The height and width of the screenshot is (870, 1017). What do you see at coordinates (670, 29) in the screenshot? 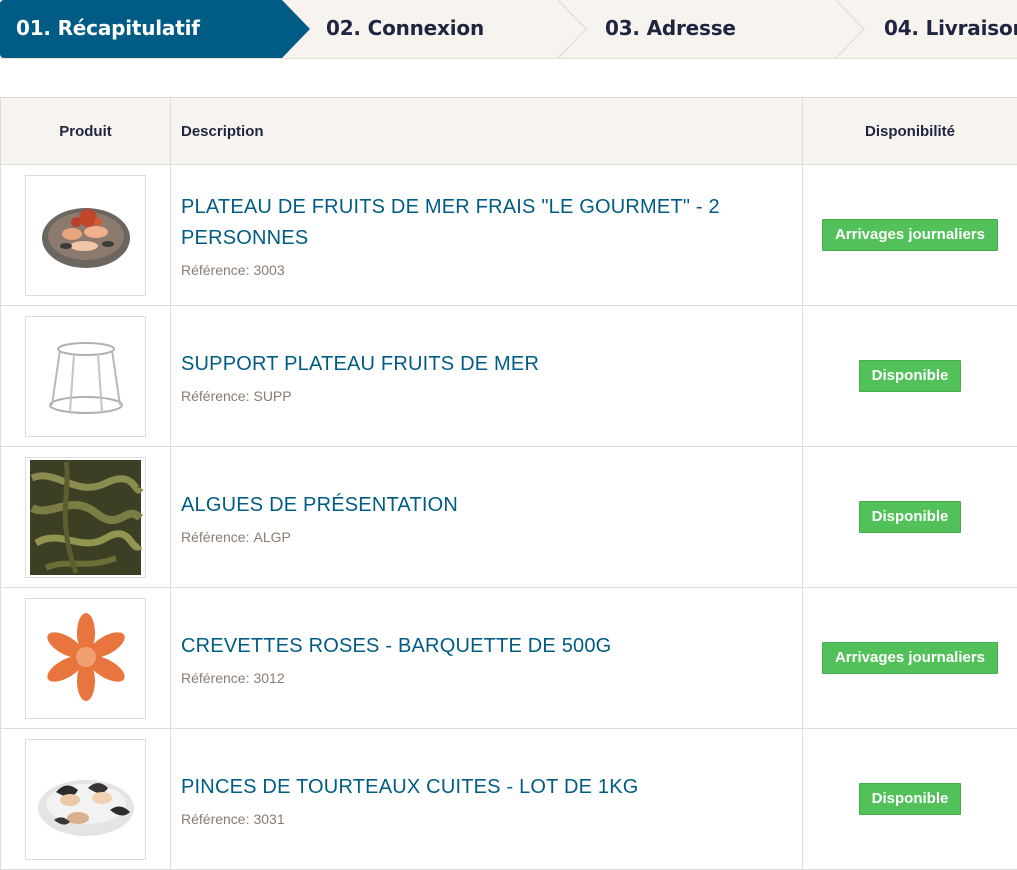
I see `step-address: 03. Adresse` at bounding box center [670, 29].